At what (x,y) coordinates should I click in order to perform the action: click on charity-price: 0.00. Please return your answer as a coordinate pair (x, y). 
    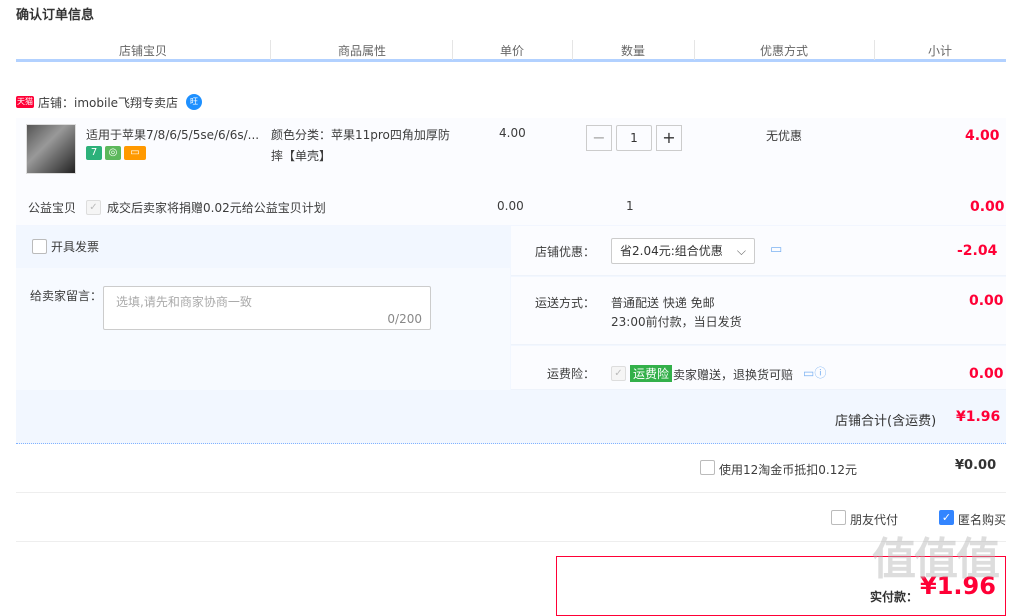
    Looking at the image, I should click on (510, 206).